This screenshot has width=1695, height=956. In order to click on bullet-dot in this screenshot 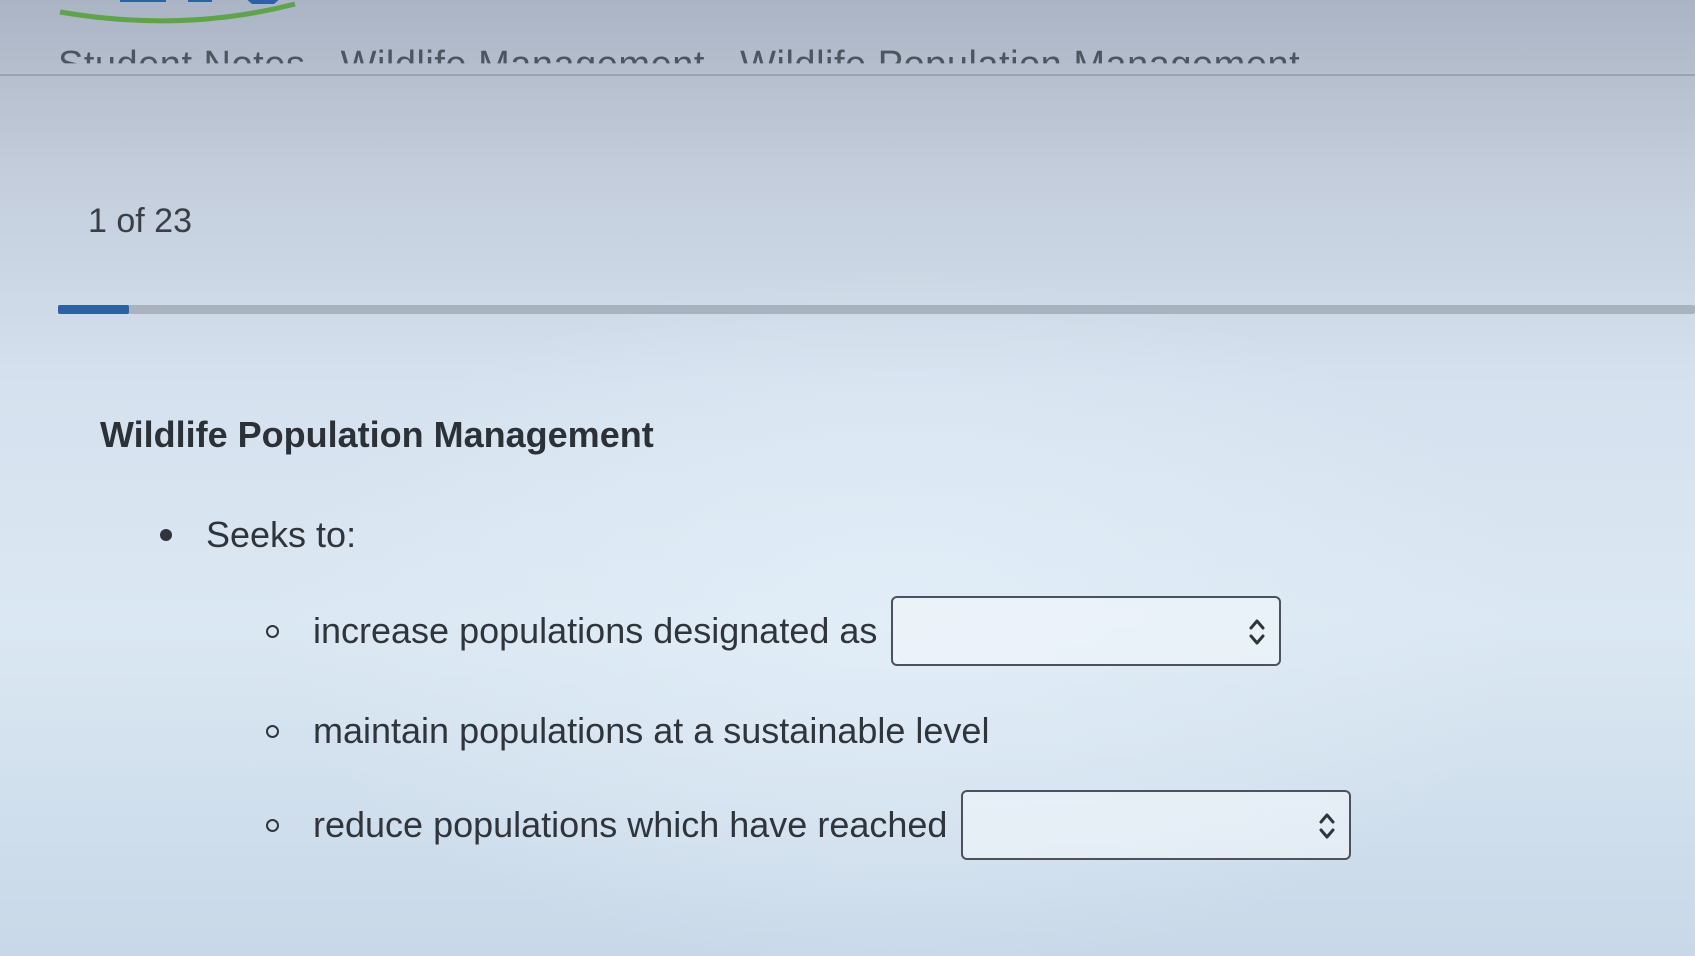, I will do `click(166, 535)`.